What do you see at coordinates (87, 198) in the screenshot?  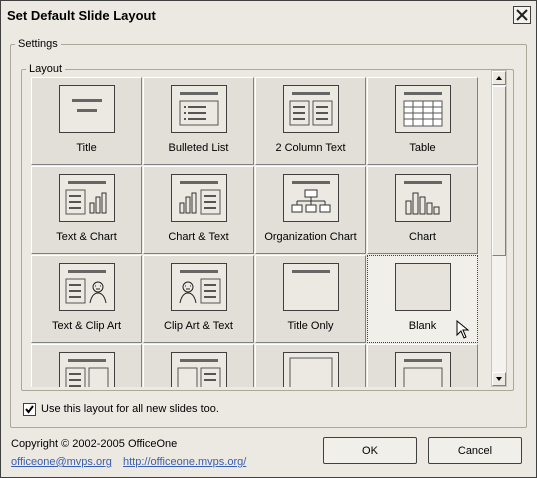 I see `text-and-chart-layout-icon` at bounding box center [87, 198].